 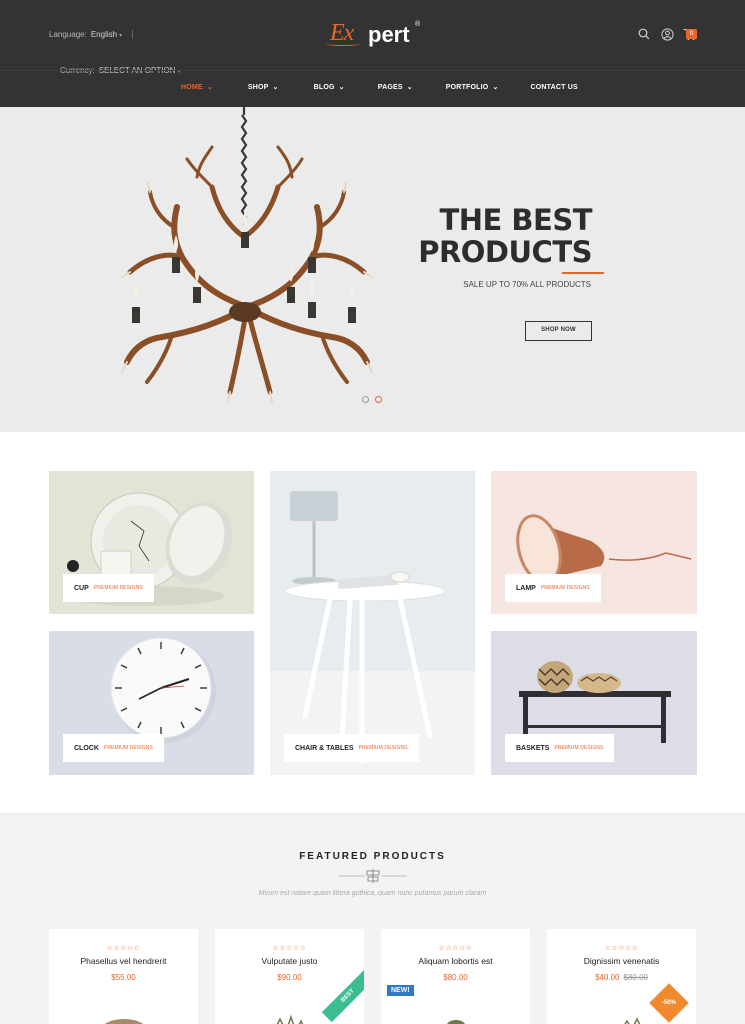 I want to click on language-selector: Language: English ▾, so click(x=91, y=35).